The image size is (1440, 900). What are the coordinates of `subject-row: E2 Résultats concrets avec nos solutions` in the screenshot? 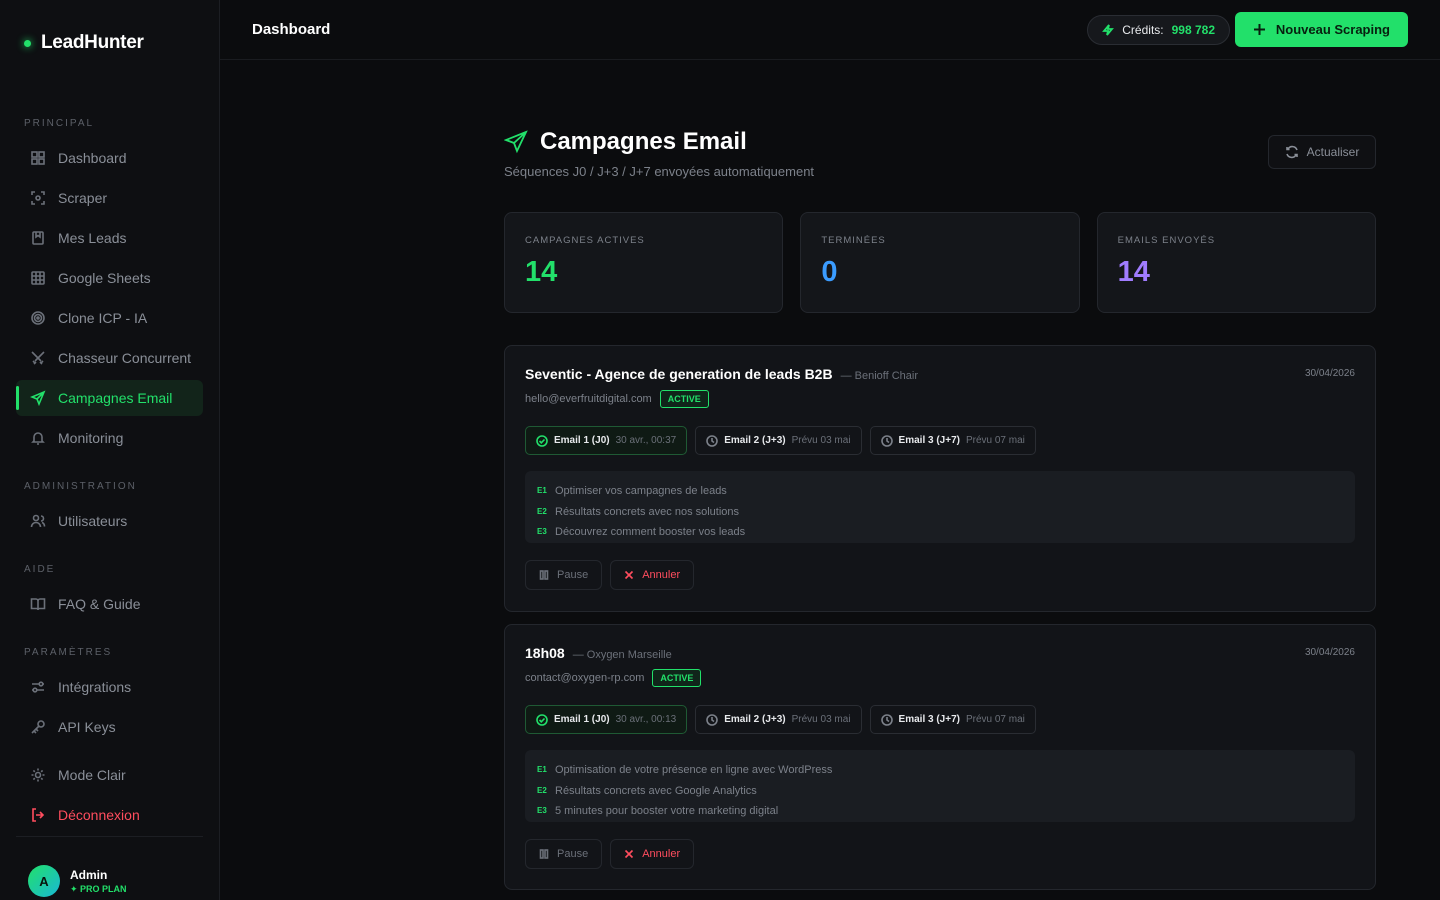 It's located at (940, 512).